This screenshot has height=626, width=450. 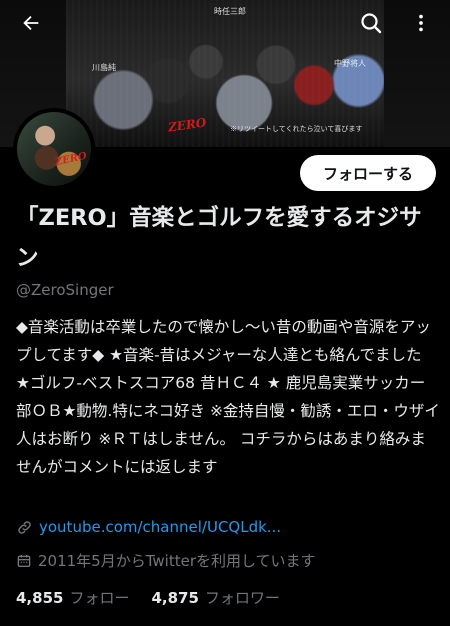 I want to click on joined-date-text: 2011年5月からTwitterを利用しています, so click(x=177, y=561).